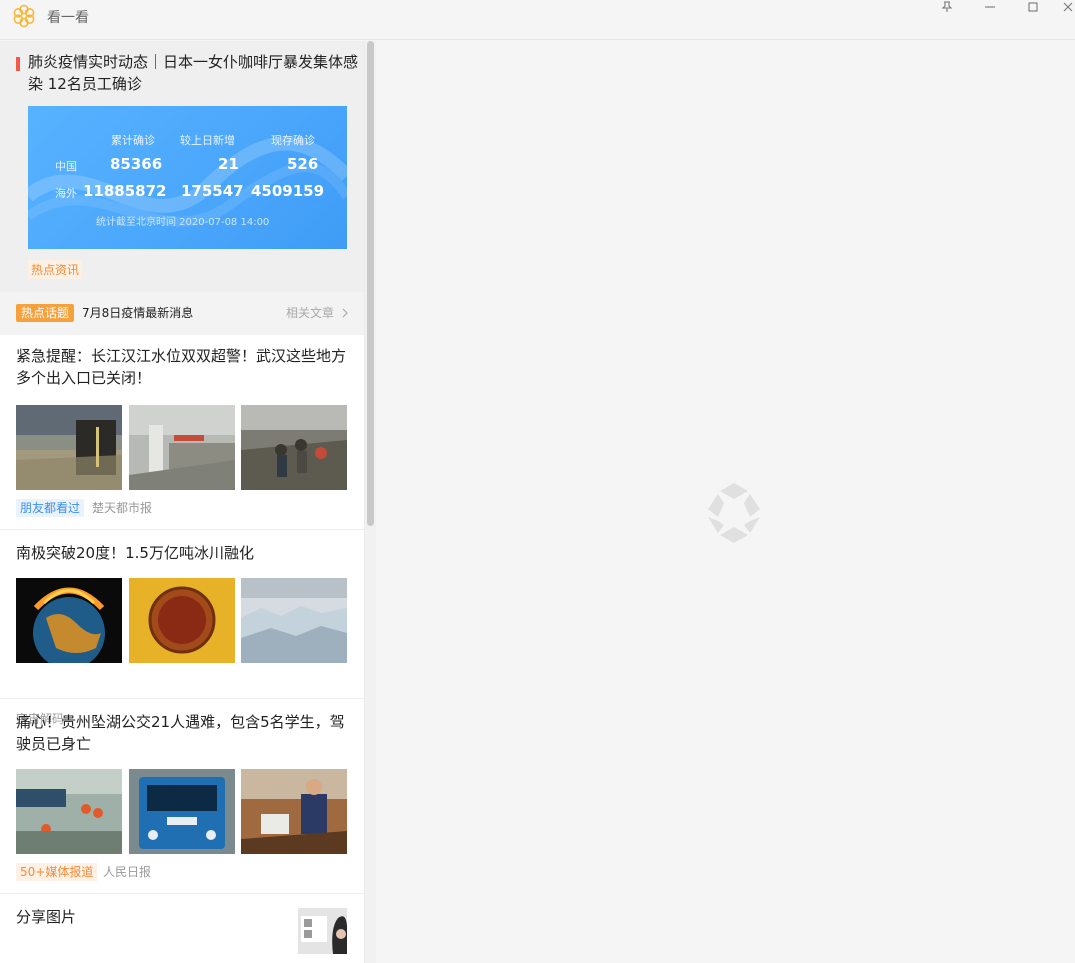  What do you see at coordinates (207, 140) in the screenshot?
I see `stat-header-new: 较上日新增` at bounding box center [207, 140].